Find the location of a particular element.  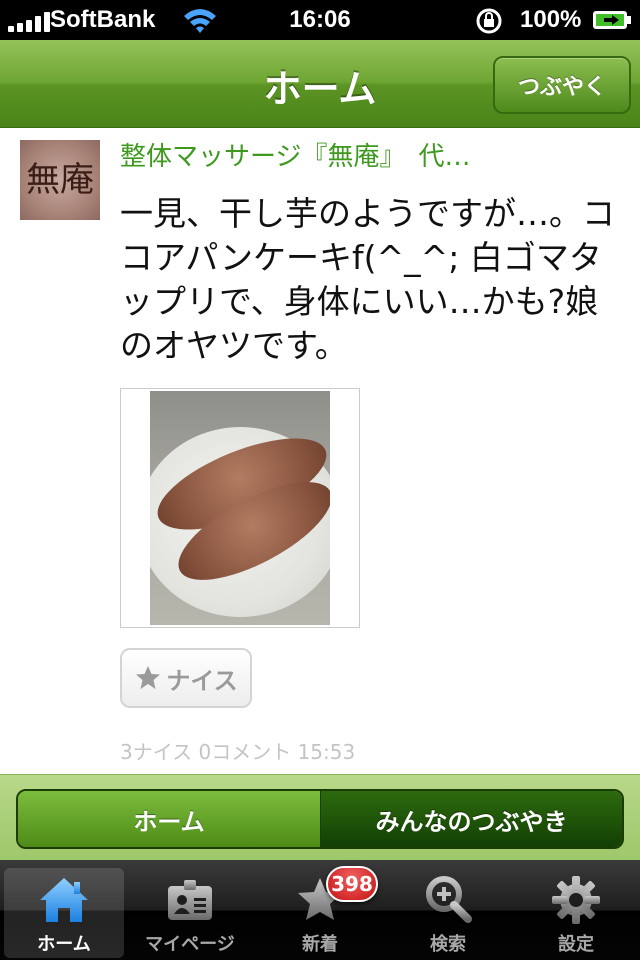

tab-mypage: マイページ is located at coordinates (190, 913).